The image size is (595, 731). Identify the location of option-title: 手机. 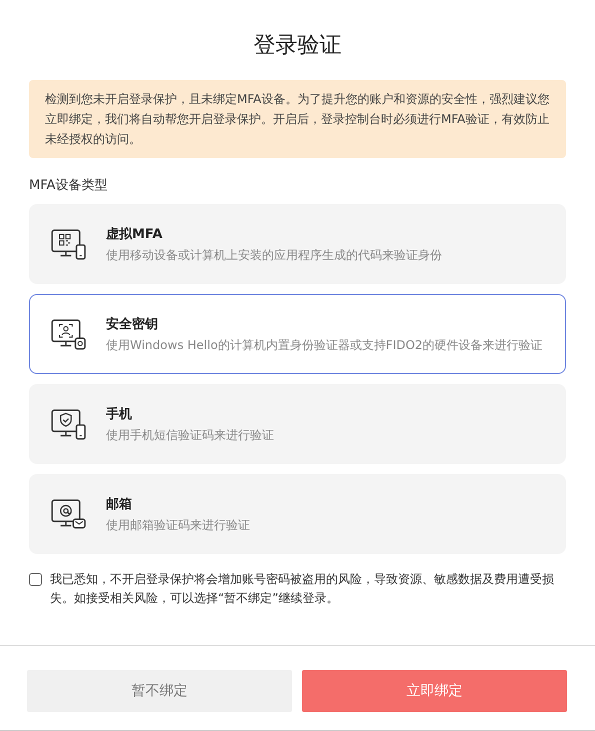
(119, 414).